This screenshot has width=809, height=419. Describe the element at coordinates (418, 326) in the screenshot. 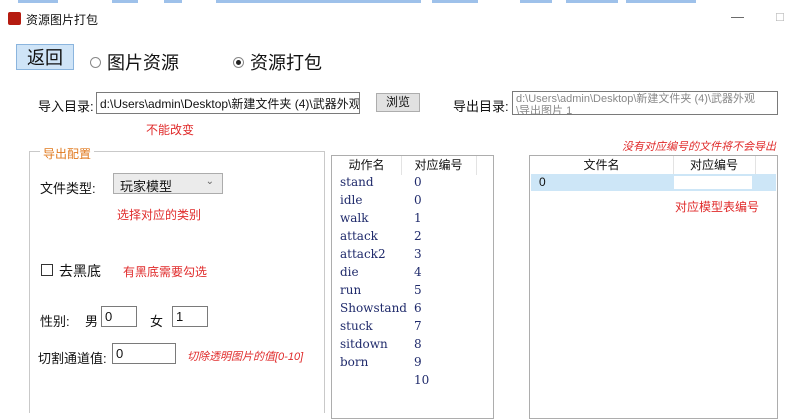

I see `action-row-code: 7` at that location.